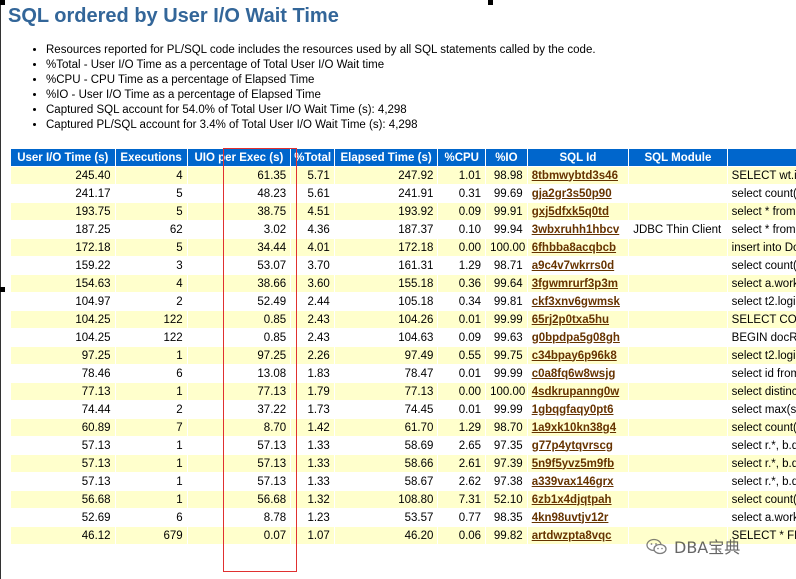 The height and width of the screenshot is (579, 796). I want to click on cell-elapsed-time: 58.67, so click(386, 481).